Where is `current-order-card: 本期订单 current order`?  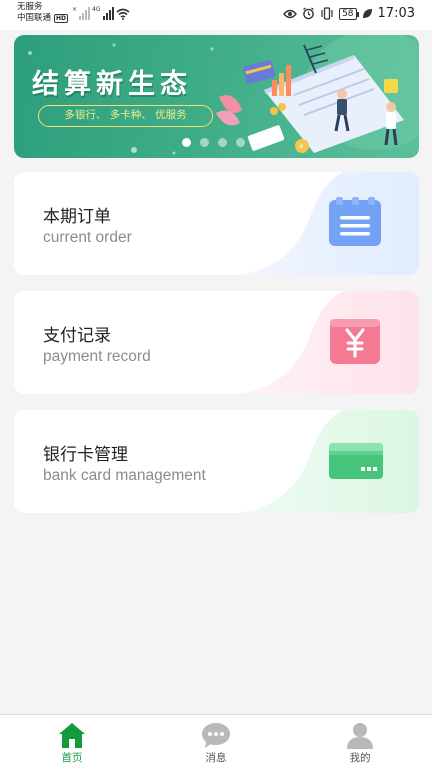
current-order-card: 本期订单 current order is located at coordinates (216, 223).